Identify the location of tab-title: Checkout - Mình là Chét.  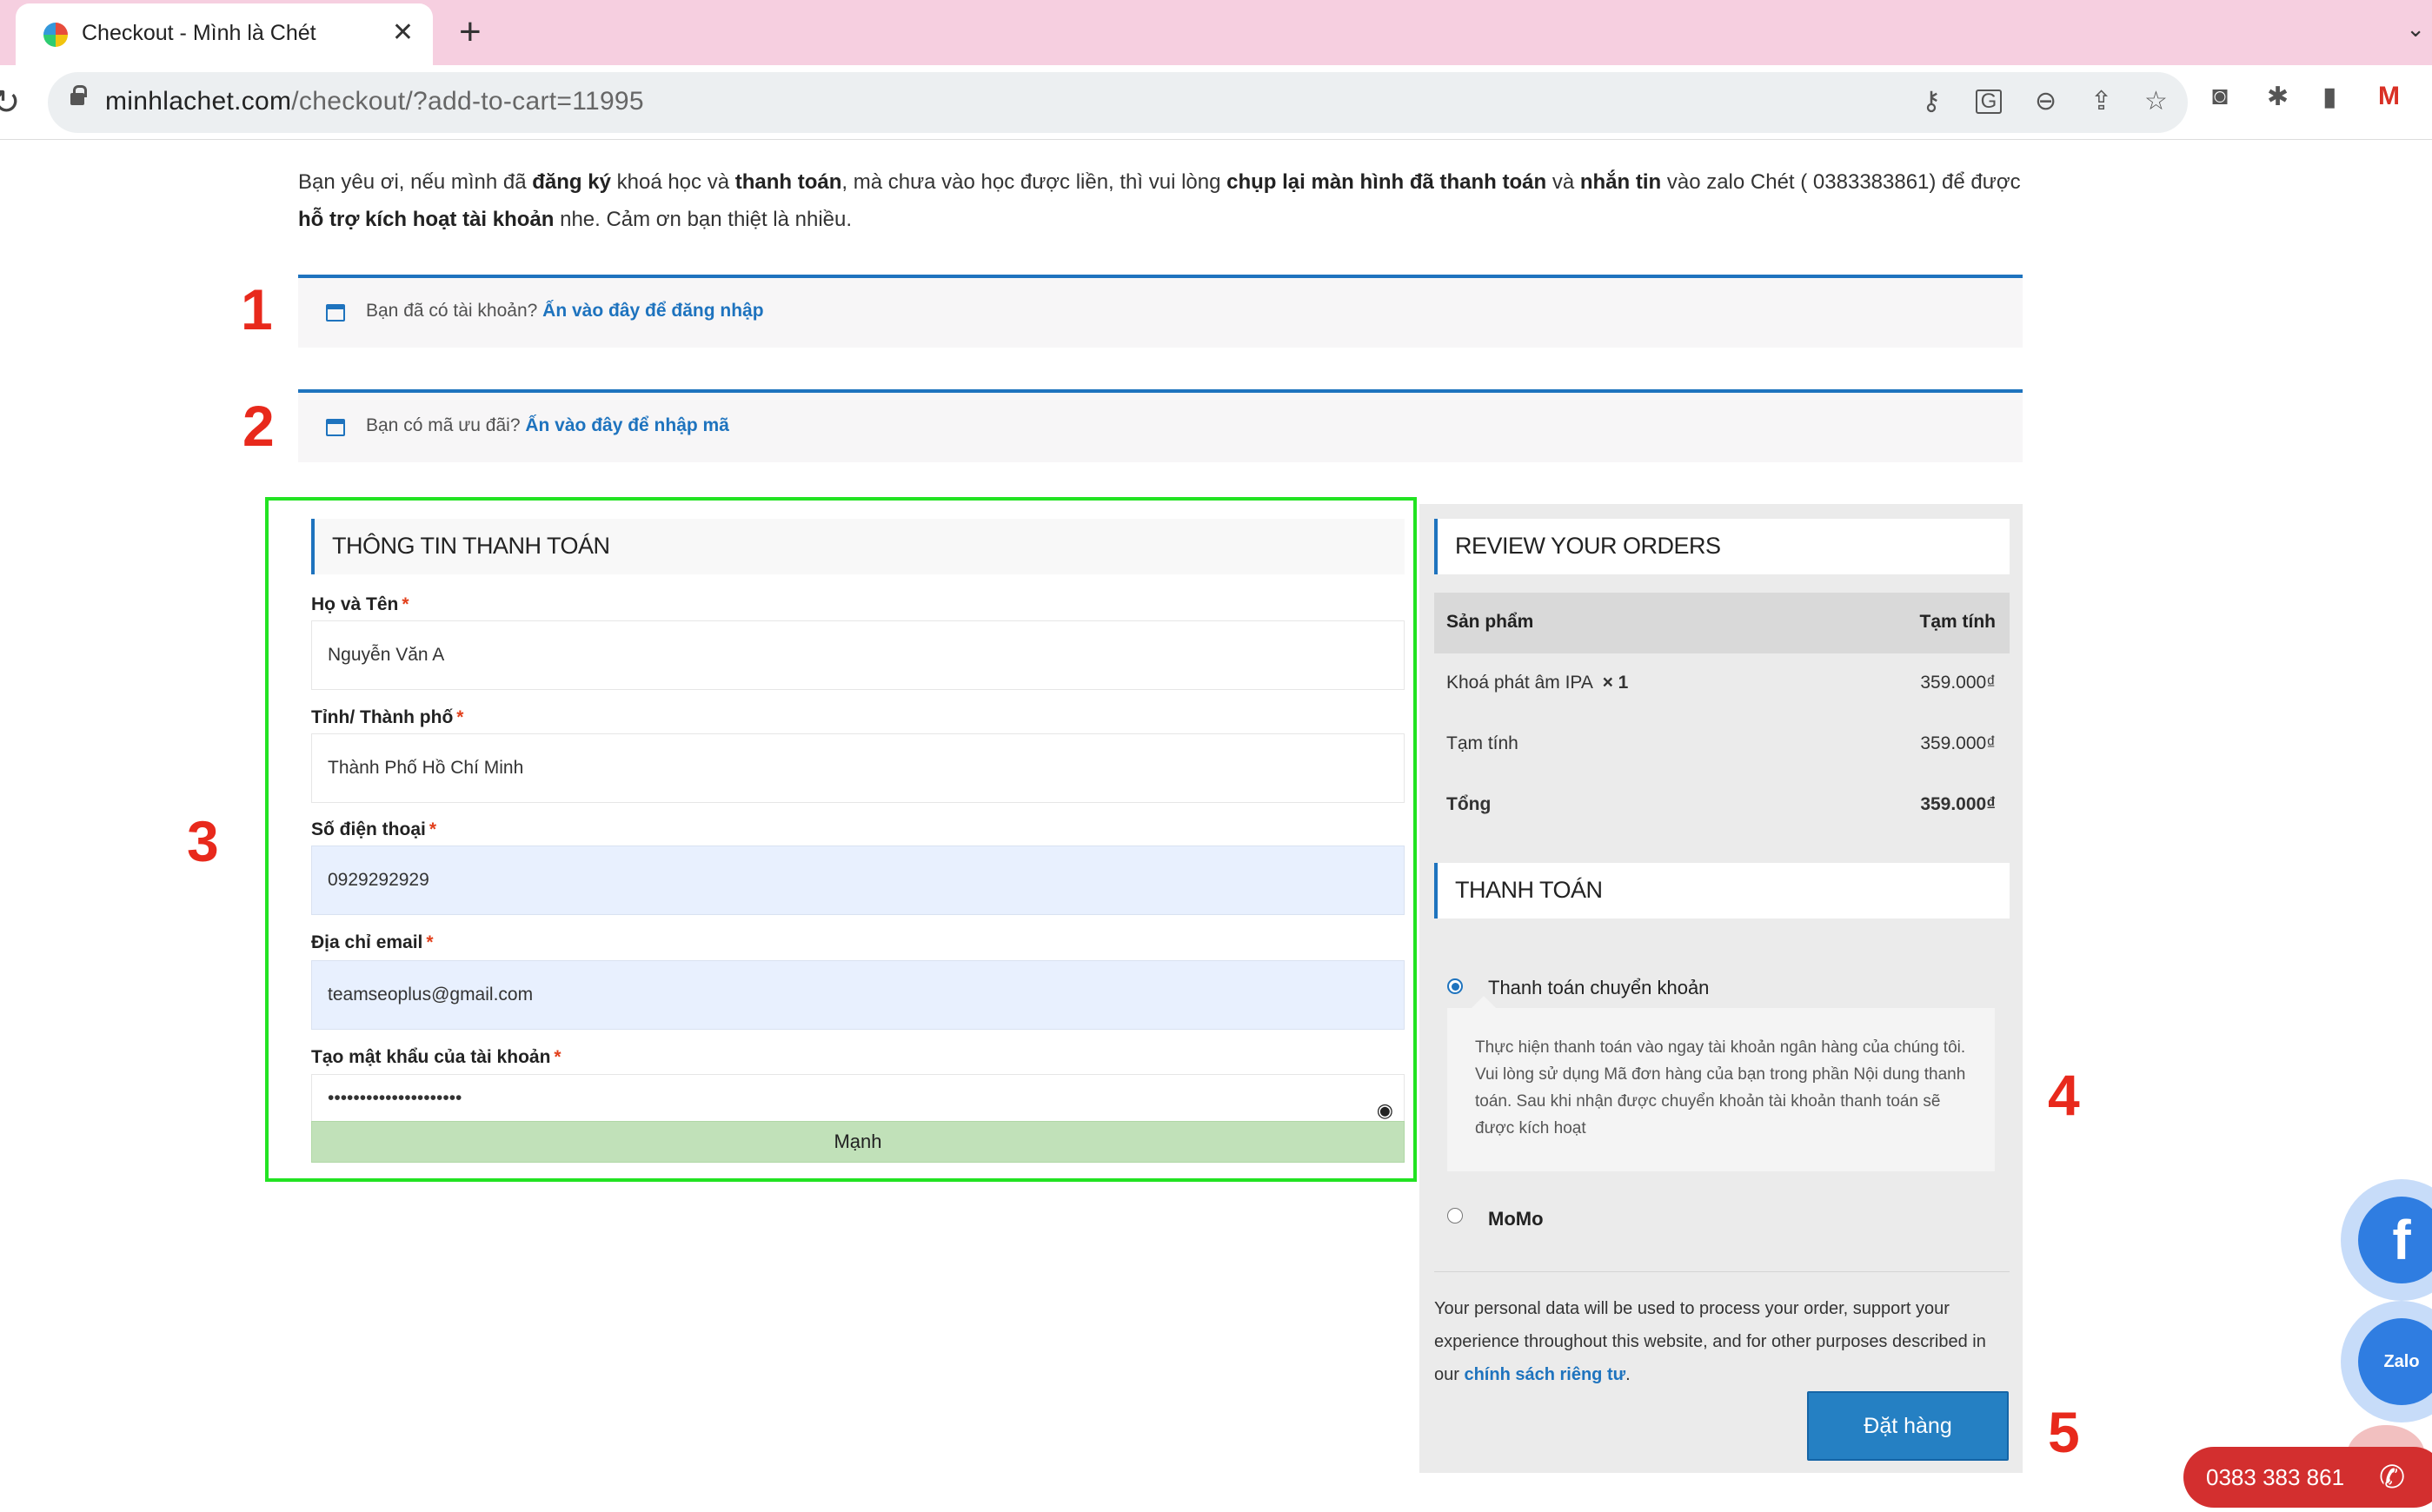
(199, 33).